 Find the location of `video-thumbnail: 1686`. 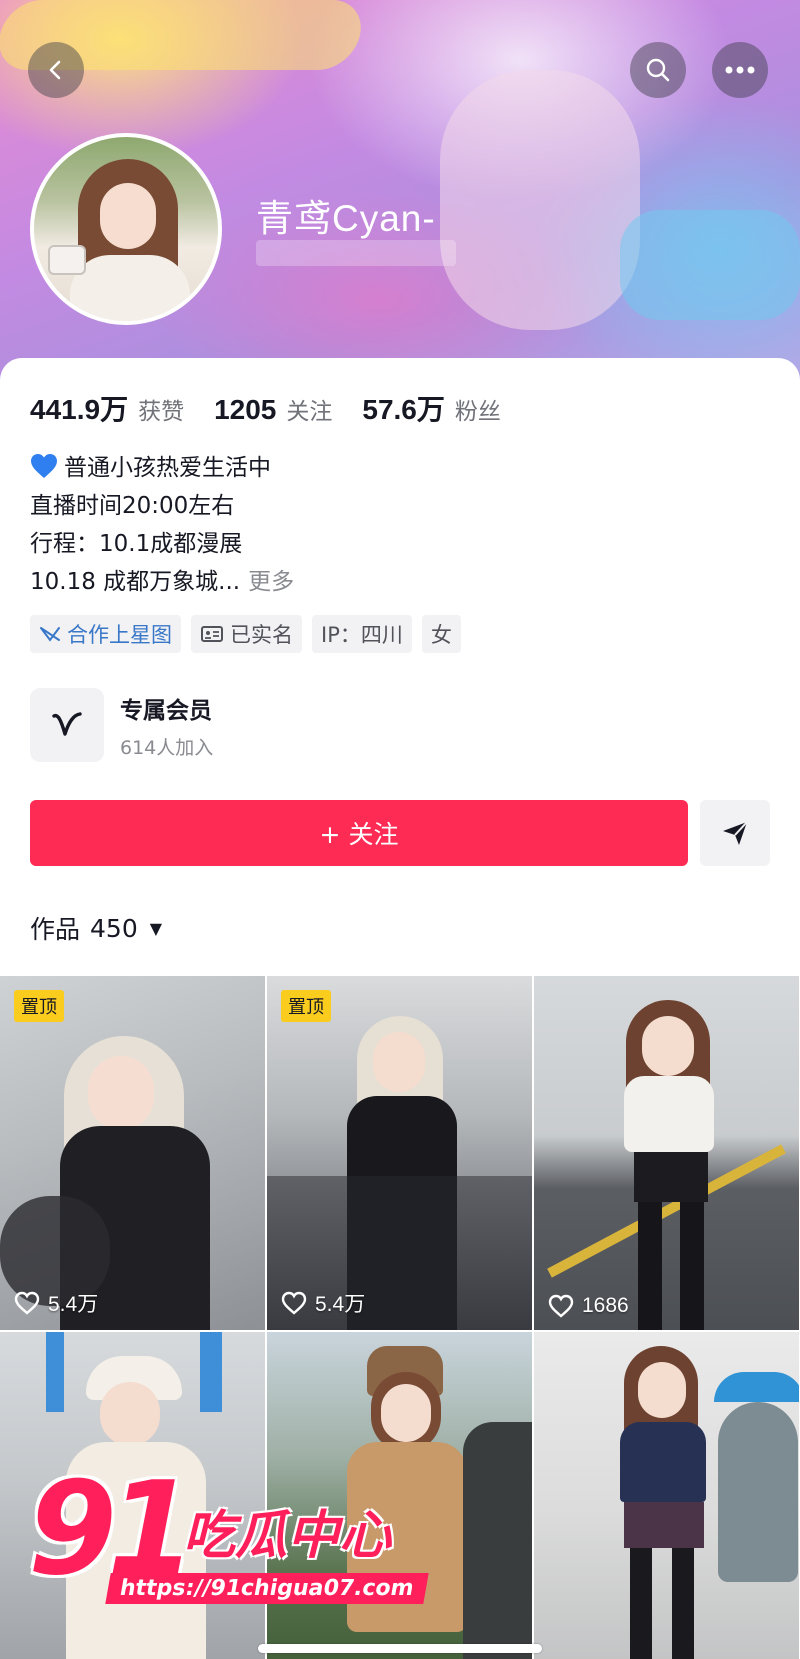

video-thumbnail: 1686 is located at coordinates (666, 1153).